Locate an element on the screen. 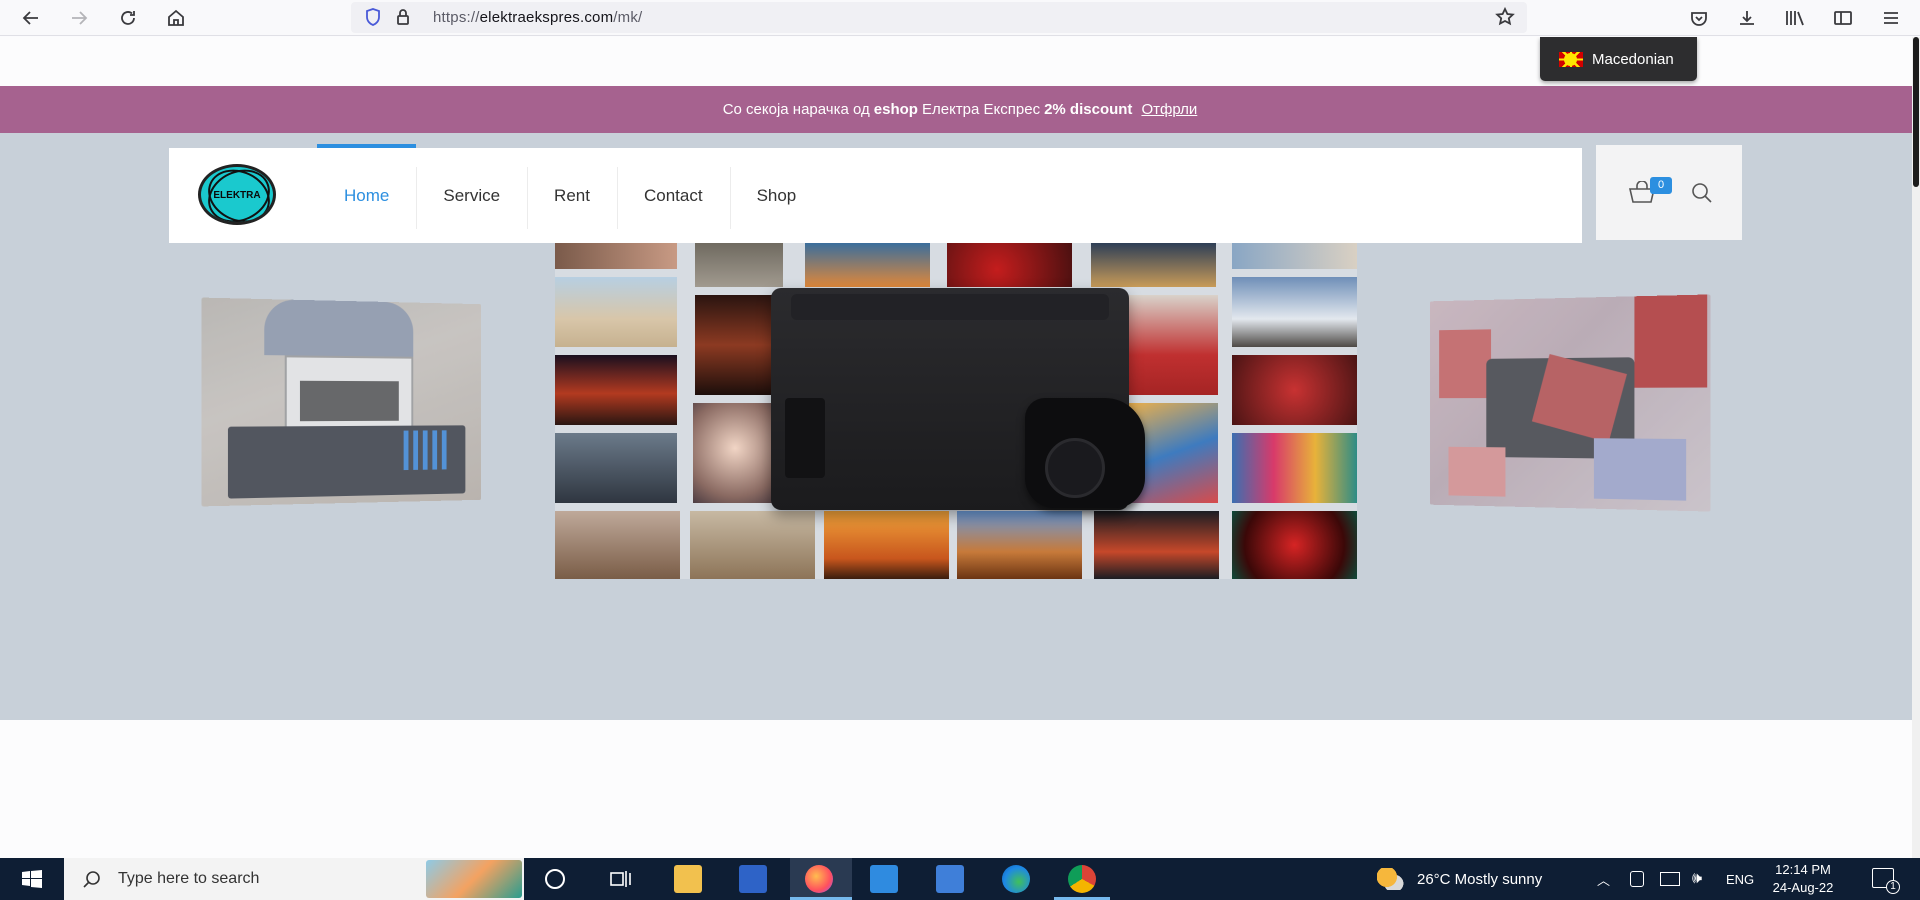  task-view-icon is located at coordinates (620, 879).